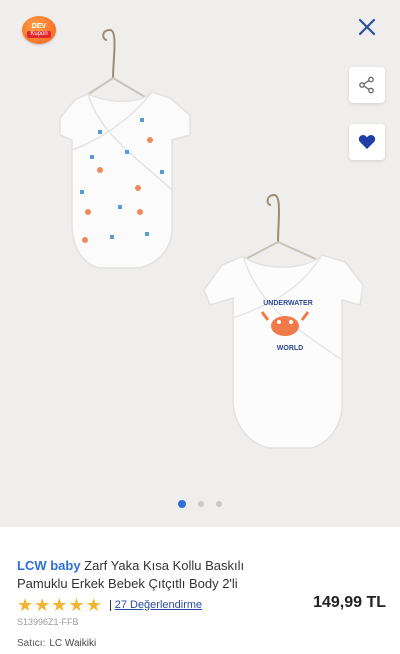  Describe the element at coordinates (155, 605) in the screenshot. I see `reviews-link: 27 Değerlendirme` at that location.